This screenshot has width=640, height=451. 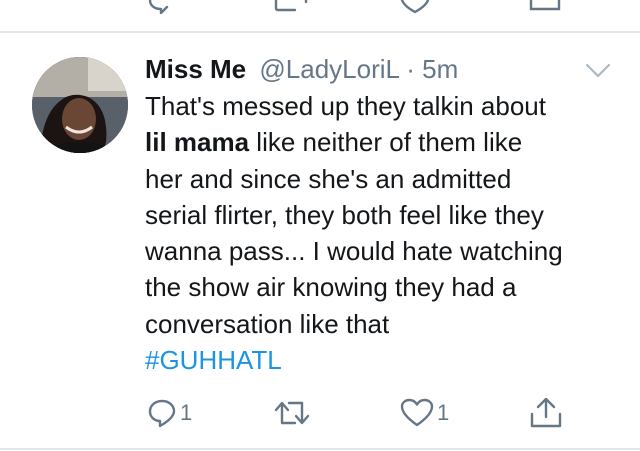 I want to click on like-button: 1, so click(x=424, y=413).